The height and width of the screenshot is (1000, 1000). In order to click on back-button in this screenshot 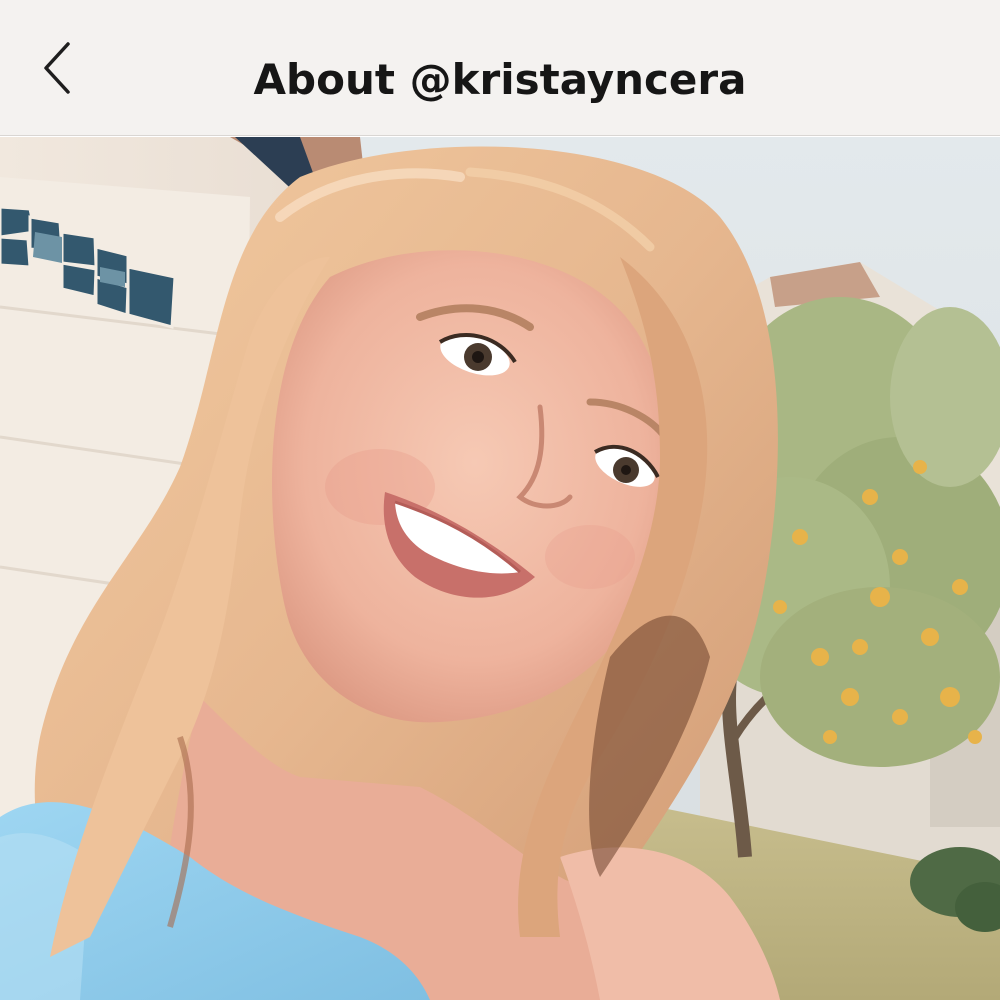, I will do `click(56, 68)`.